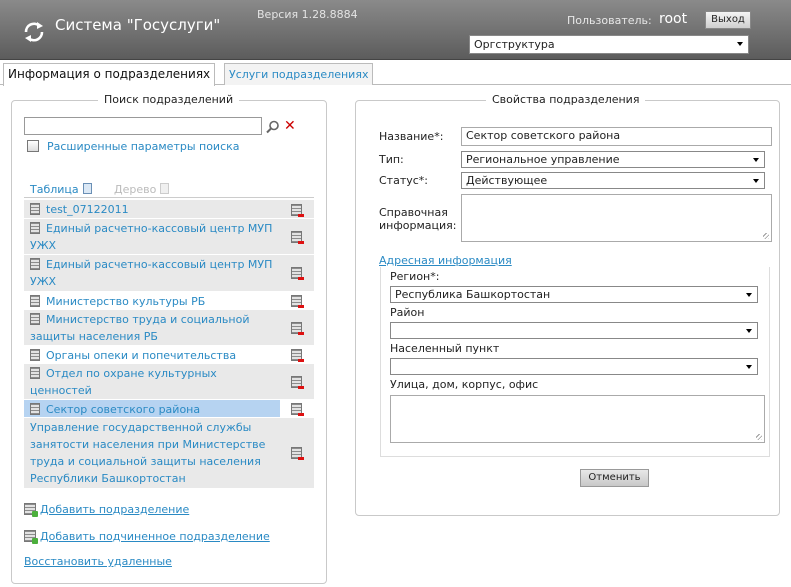  What do you see at coordinates (33, 146) in the screenshot?
I see `advanced-search-checkbox` at bounding box center [33, 146].